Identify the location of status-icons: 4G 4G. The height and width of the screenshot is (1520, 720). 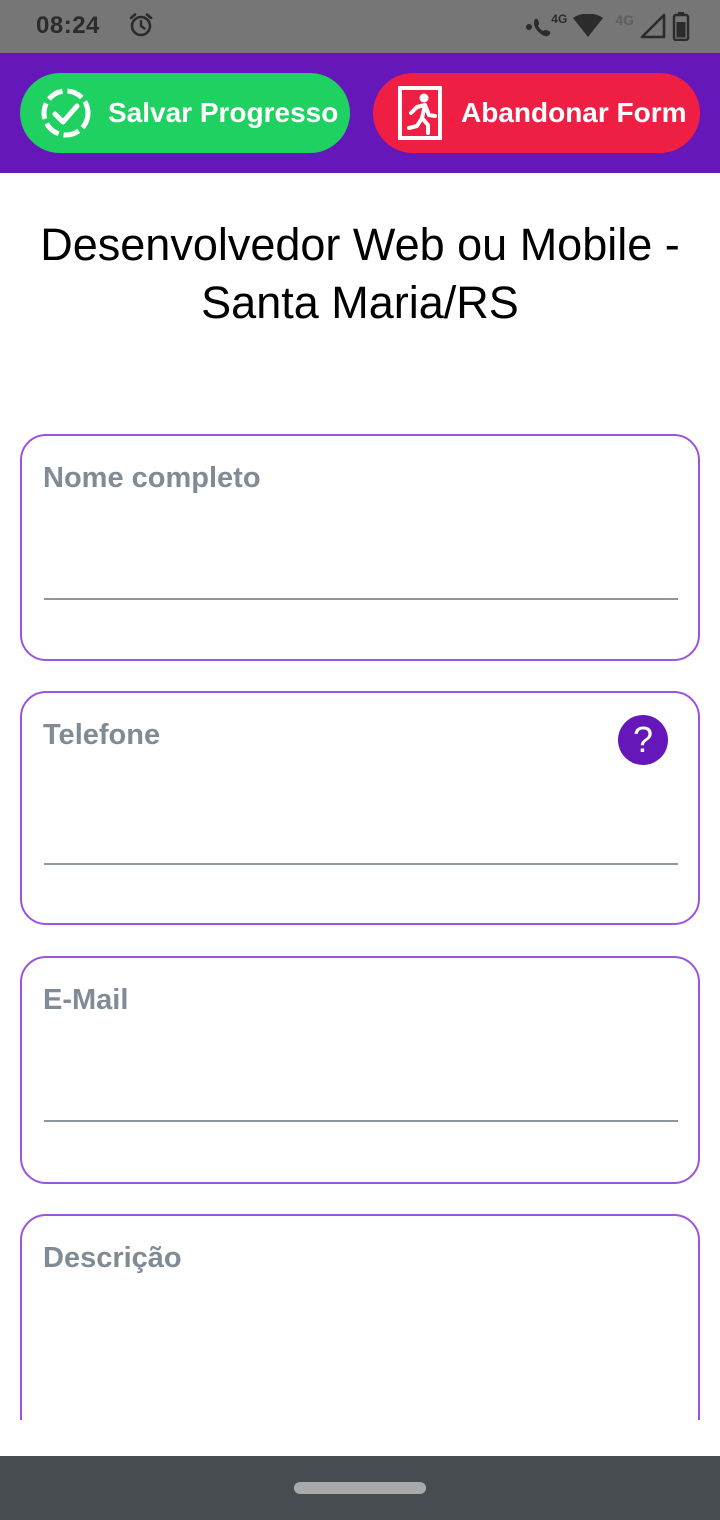
(607, 26).